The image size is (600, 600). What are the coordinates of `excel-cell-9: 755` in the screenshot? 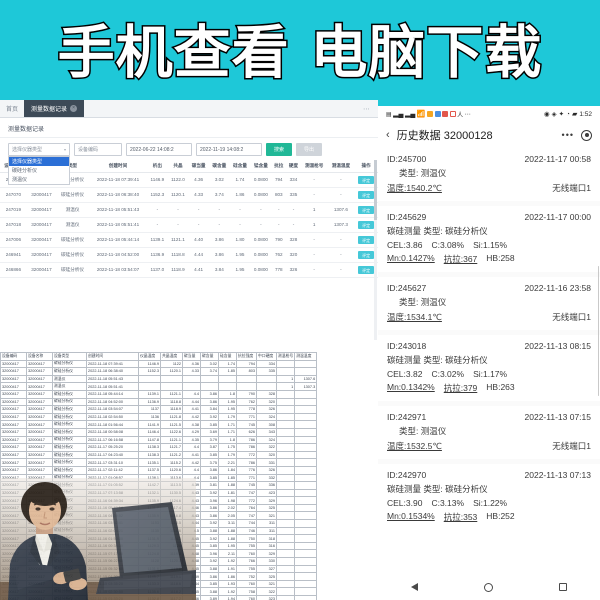 It's located at (246, 569).